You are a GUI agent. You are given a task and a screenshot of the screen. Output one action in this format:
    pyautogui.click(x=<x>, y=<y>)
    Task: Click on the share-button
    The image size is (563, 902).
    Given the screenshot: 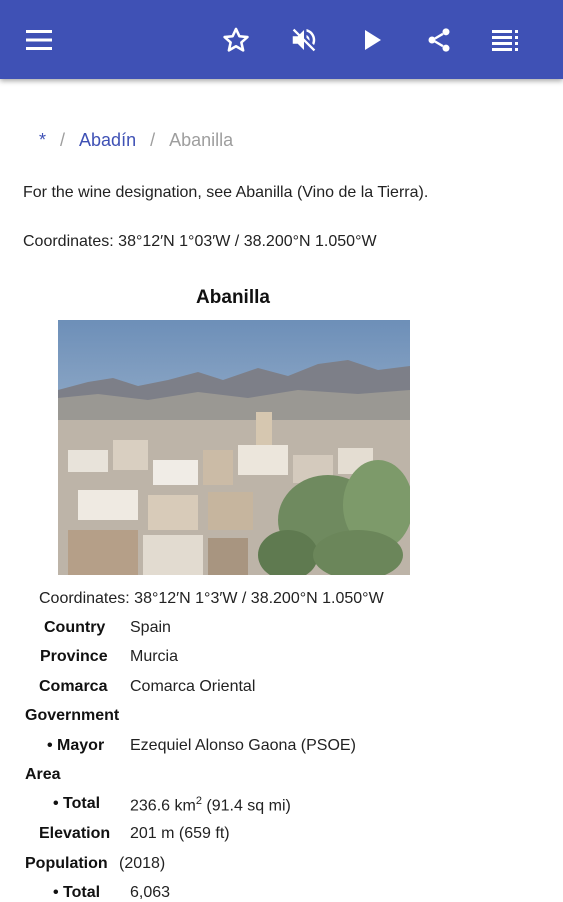 What is the action you would take?
    pyautogui.click(x=439, y=40)
    